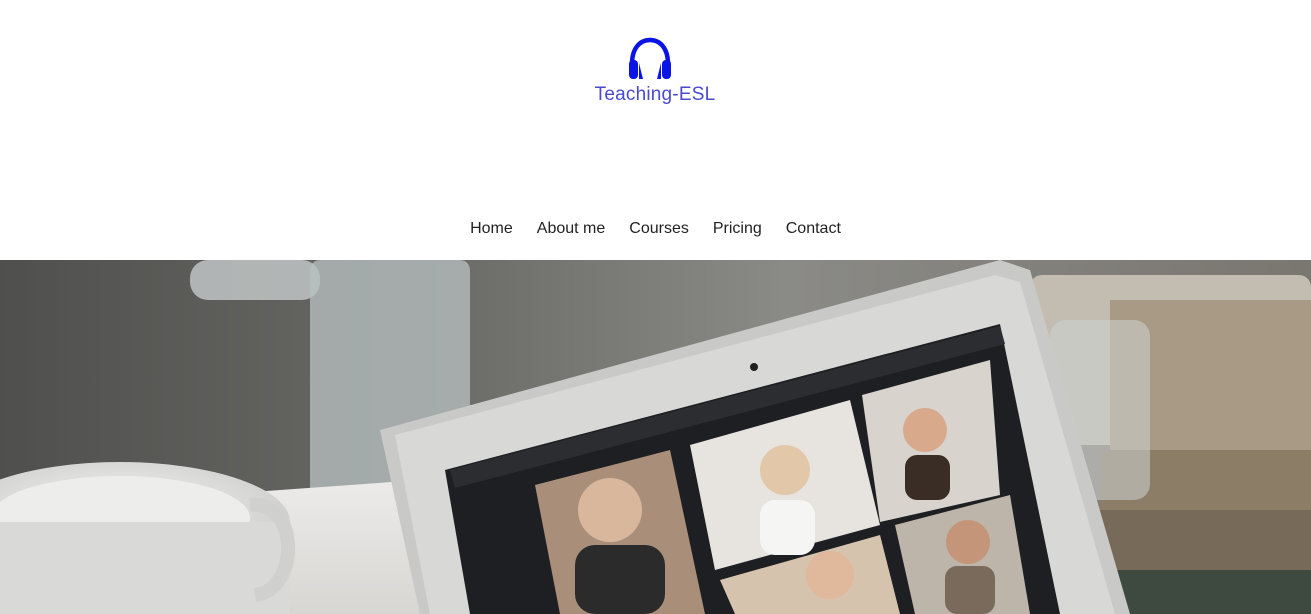 The width and height of the screenshot is (1311, 614). I want to click on nav-item-contact: Contact, so click(813, 229).